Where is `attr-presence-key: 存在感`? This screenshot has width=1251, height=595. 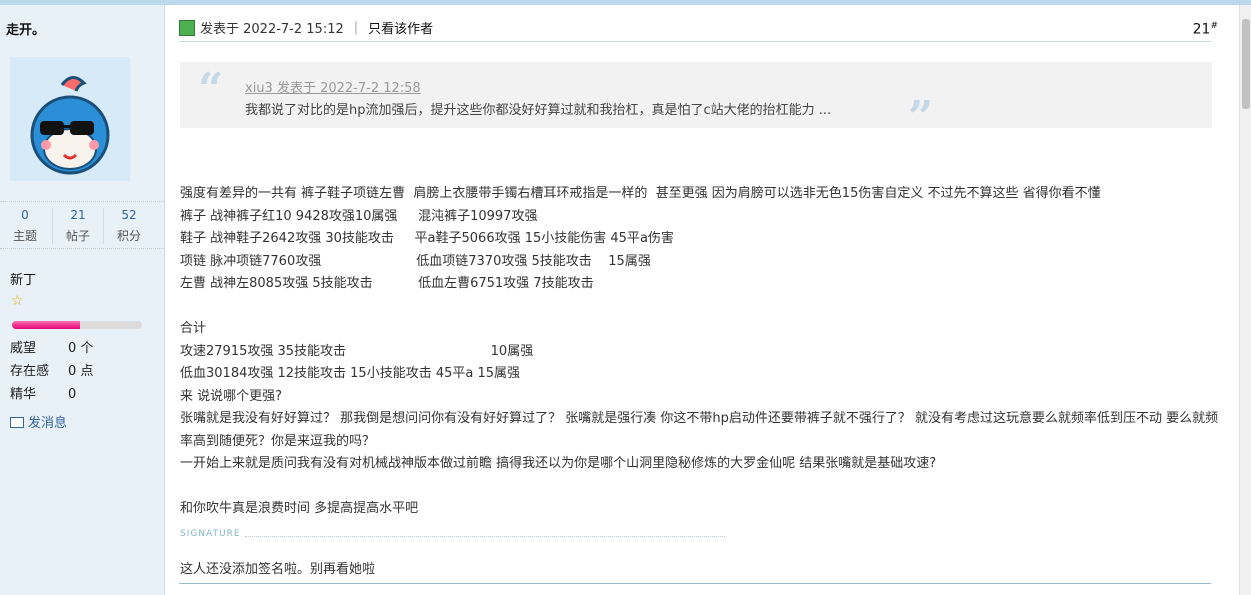
attr-presence-key: 存在感 is located at coordinates (30, 371).